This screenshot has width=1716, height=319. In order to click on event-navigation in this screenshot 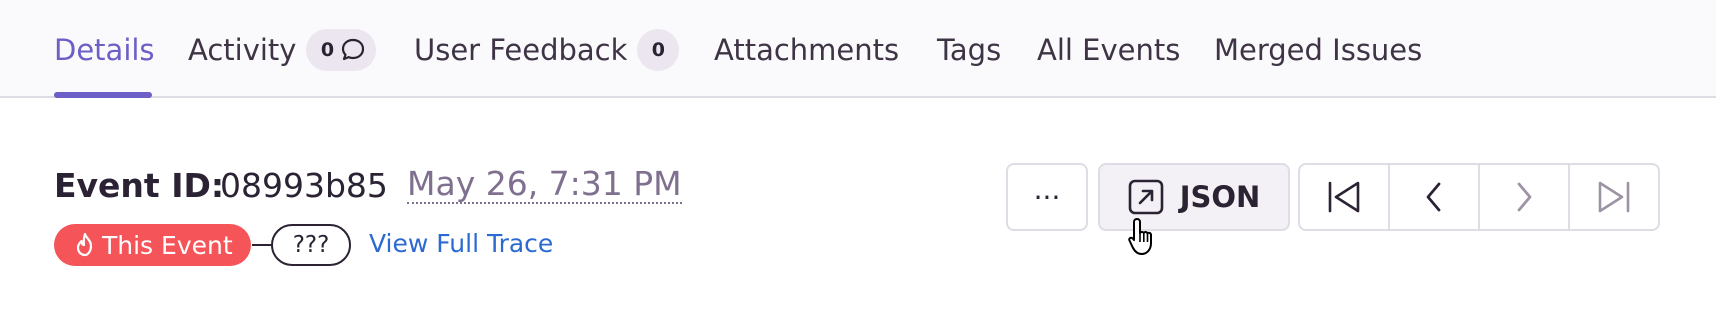, I will do `click(1479, 197)`.